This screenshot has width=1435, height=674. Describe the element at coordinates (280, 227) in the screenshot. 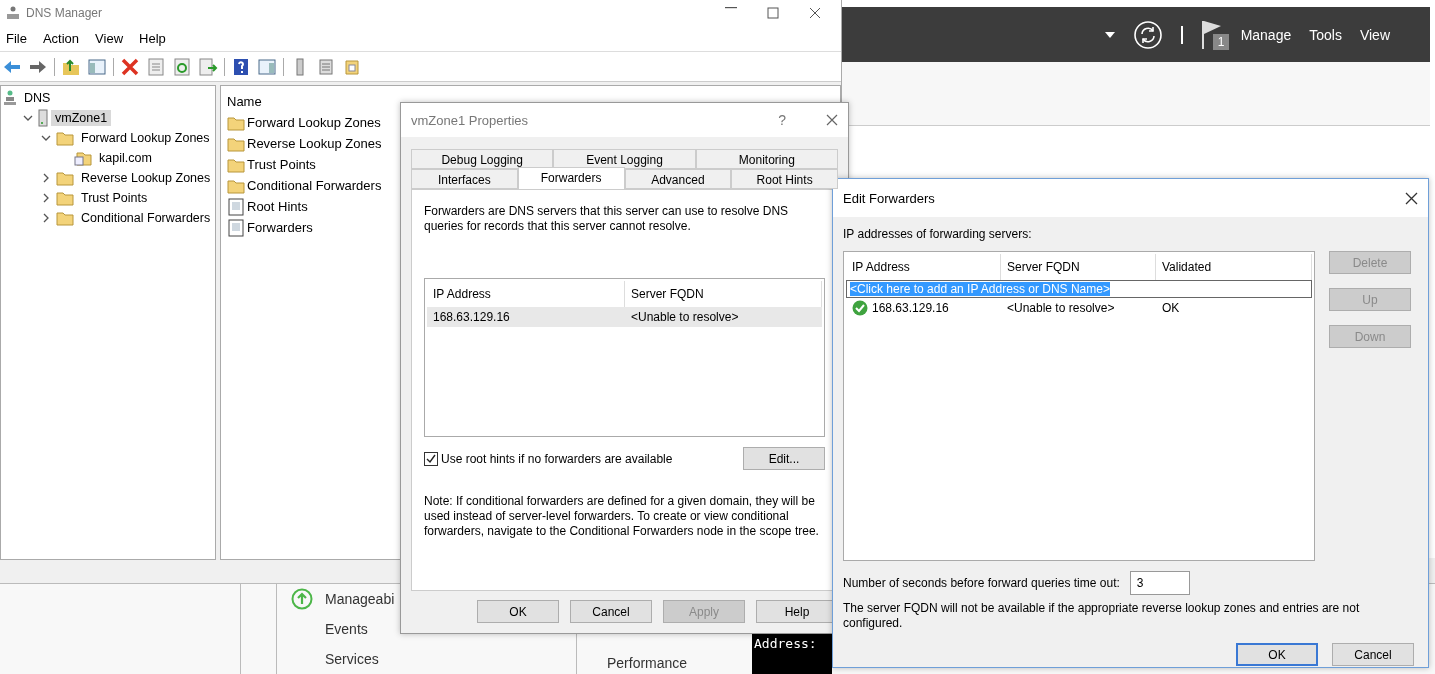

I see `list-item: Forwarders` at that location.